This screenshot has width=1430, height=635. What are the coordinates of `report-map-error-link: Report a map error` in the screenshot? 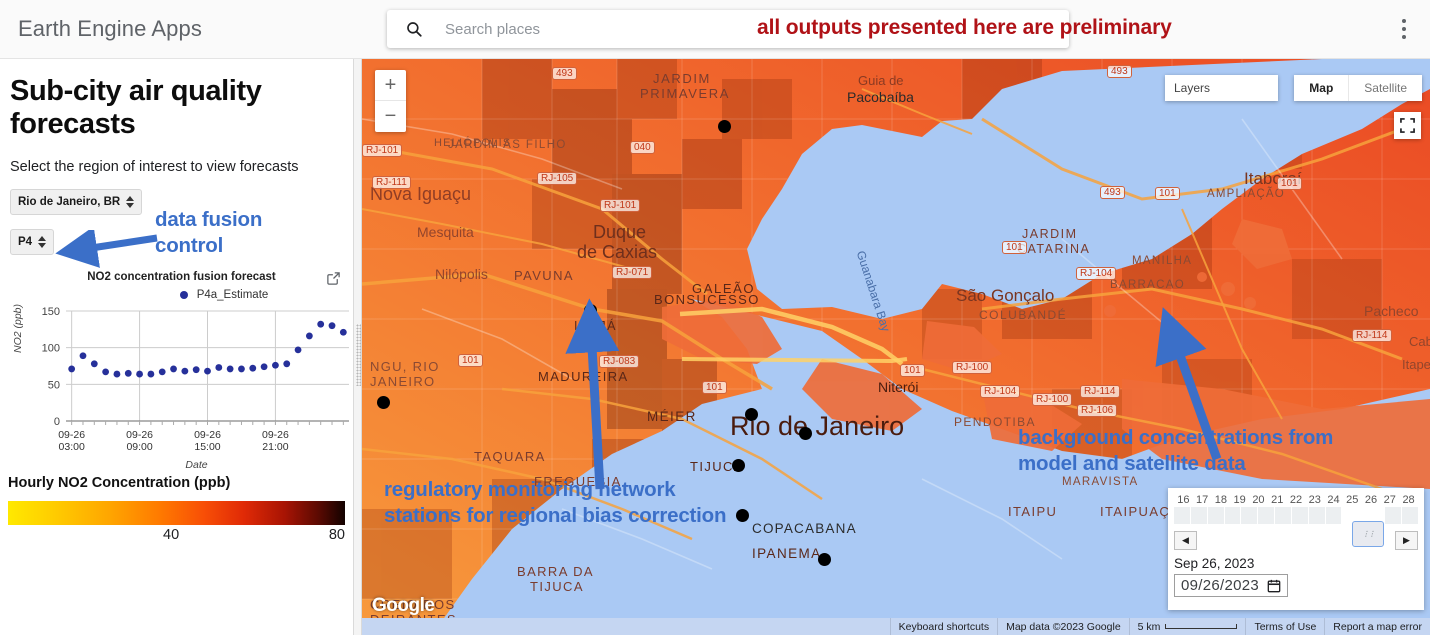 It's located at (1377, 626).